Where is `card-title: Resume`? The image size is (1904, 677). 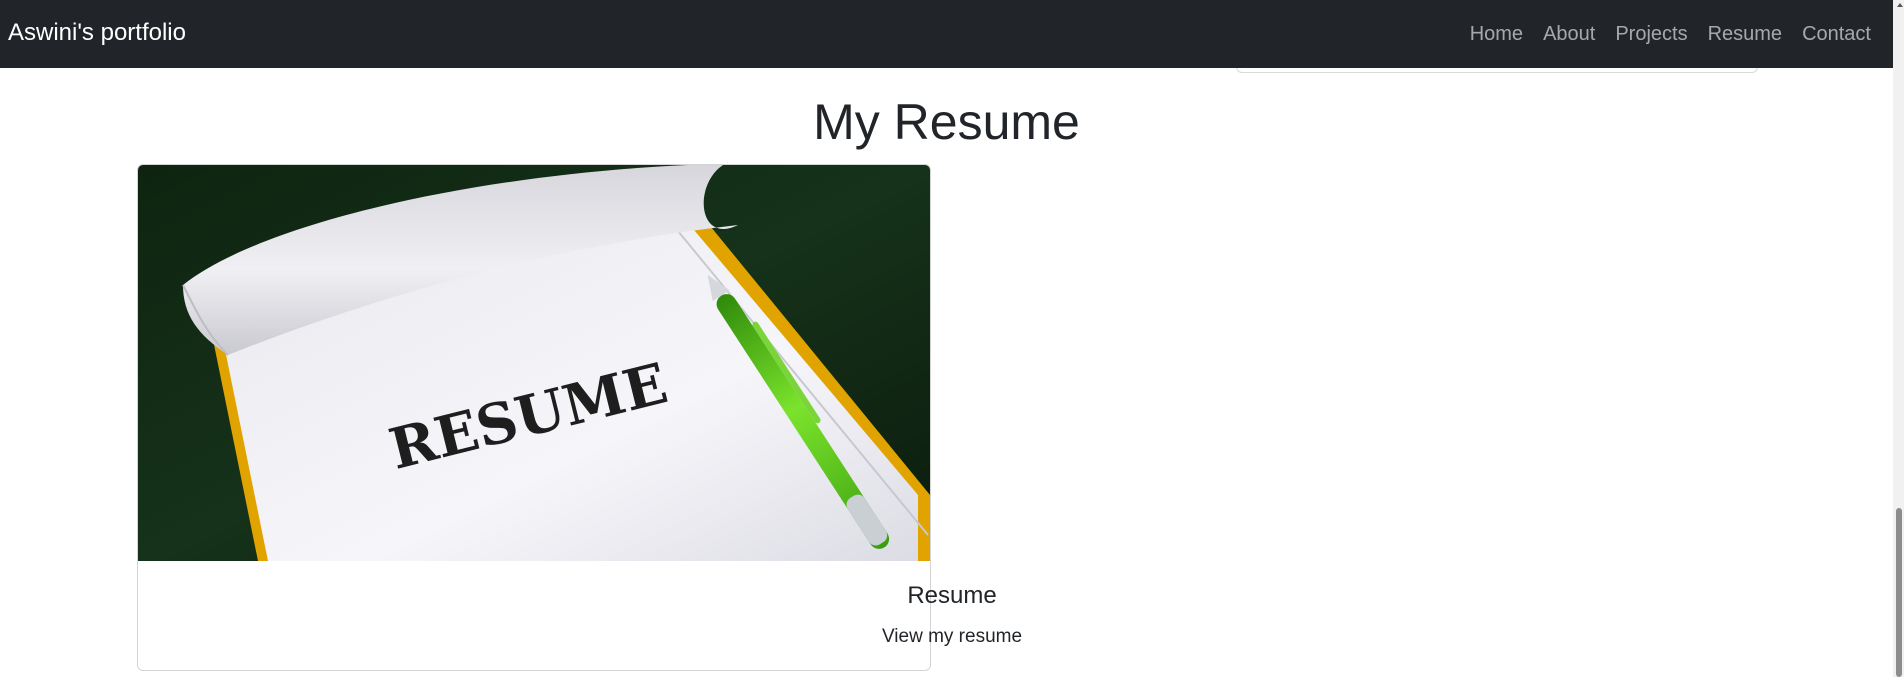 card-title: Resume is located at coordinates (952, 595).